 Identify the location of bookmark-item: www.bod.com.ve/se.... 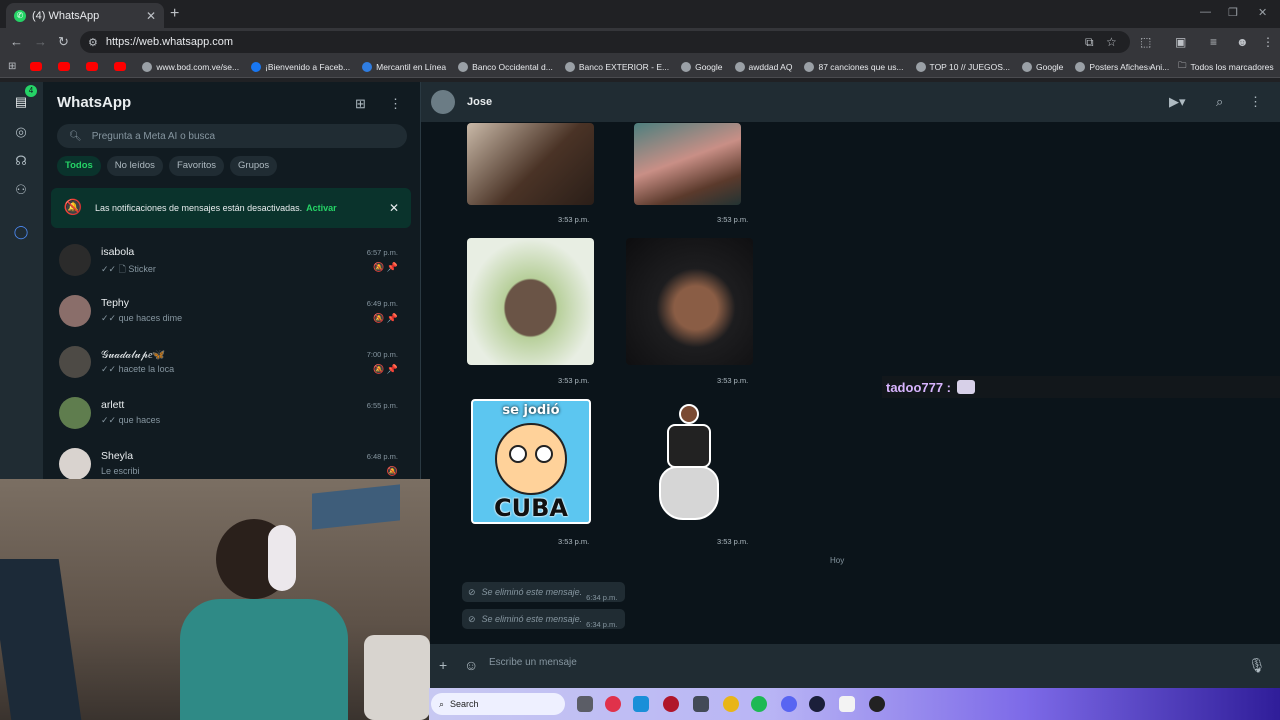
(190, 66).